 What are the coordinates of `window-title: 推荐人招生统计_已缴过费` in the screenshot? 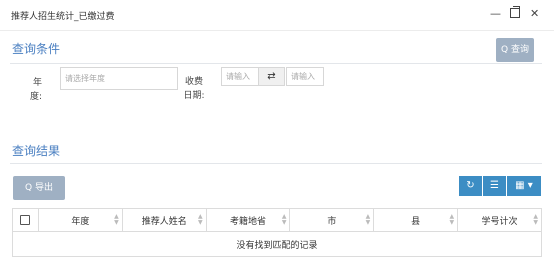 It's located at (63, 17).